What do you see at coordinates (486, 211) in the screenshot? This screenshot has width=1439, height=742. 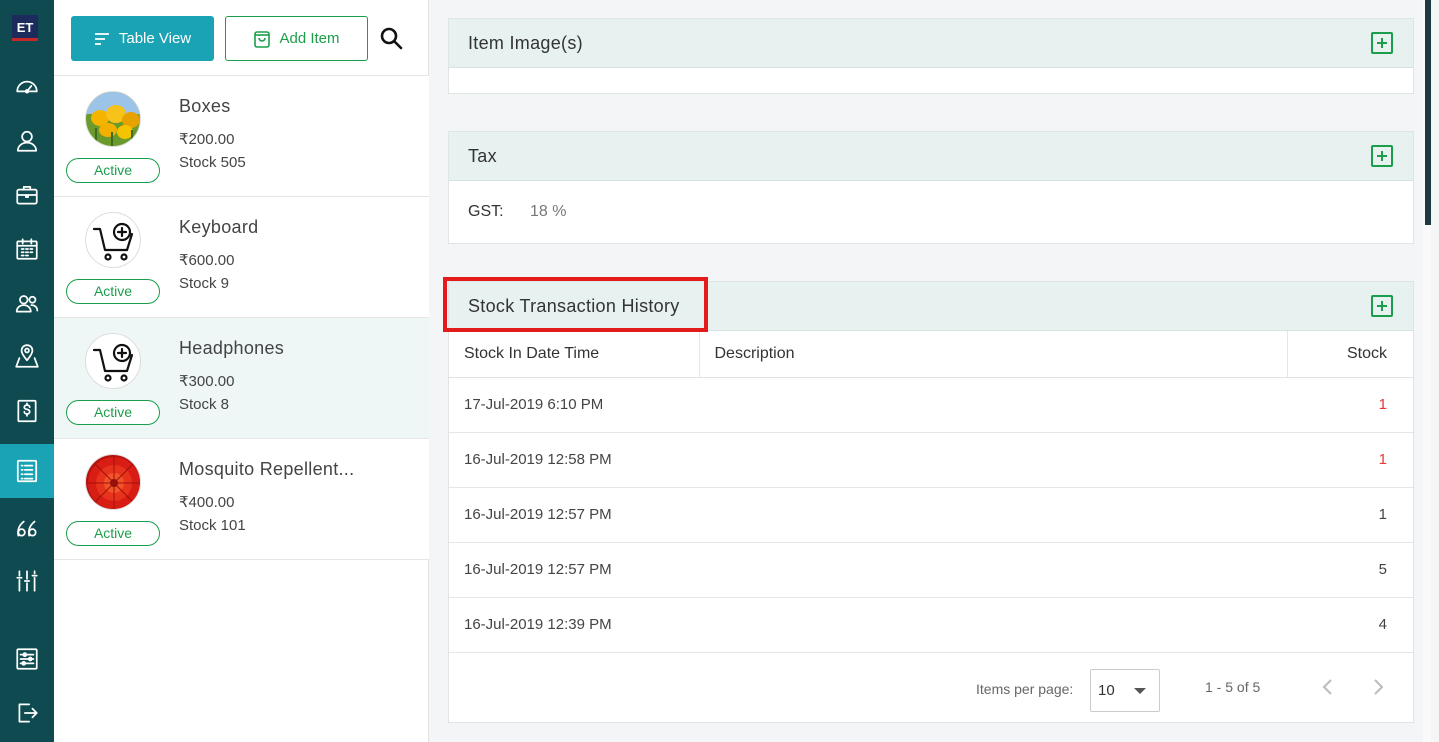 I see `gst-label: GST:` at bounding box center [486, 211].